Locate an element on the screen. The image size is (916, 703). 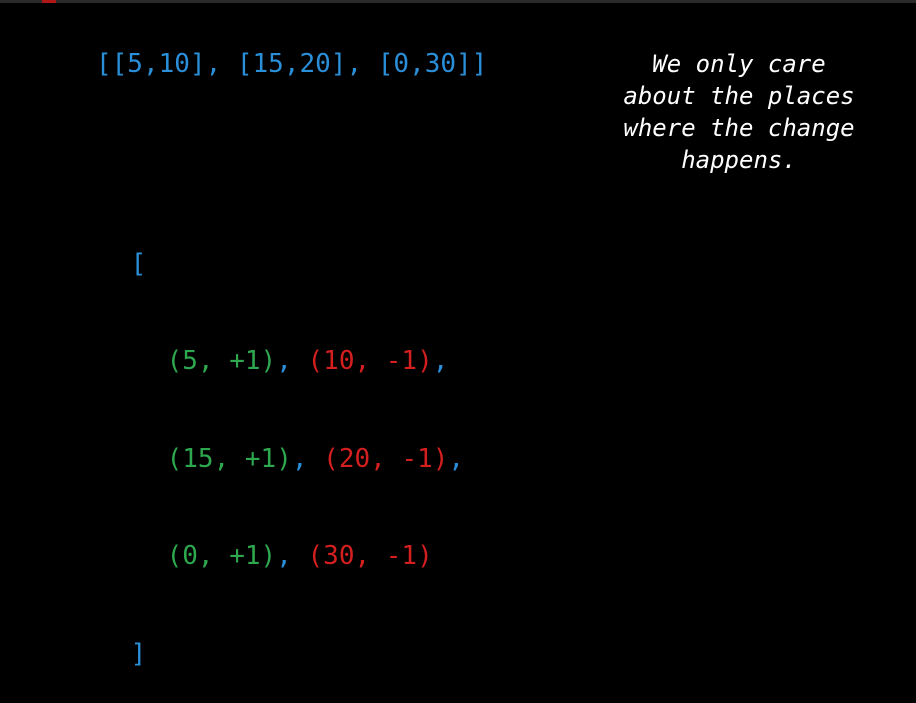
progress-mark is located at coordinates (49, 1).